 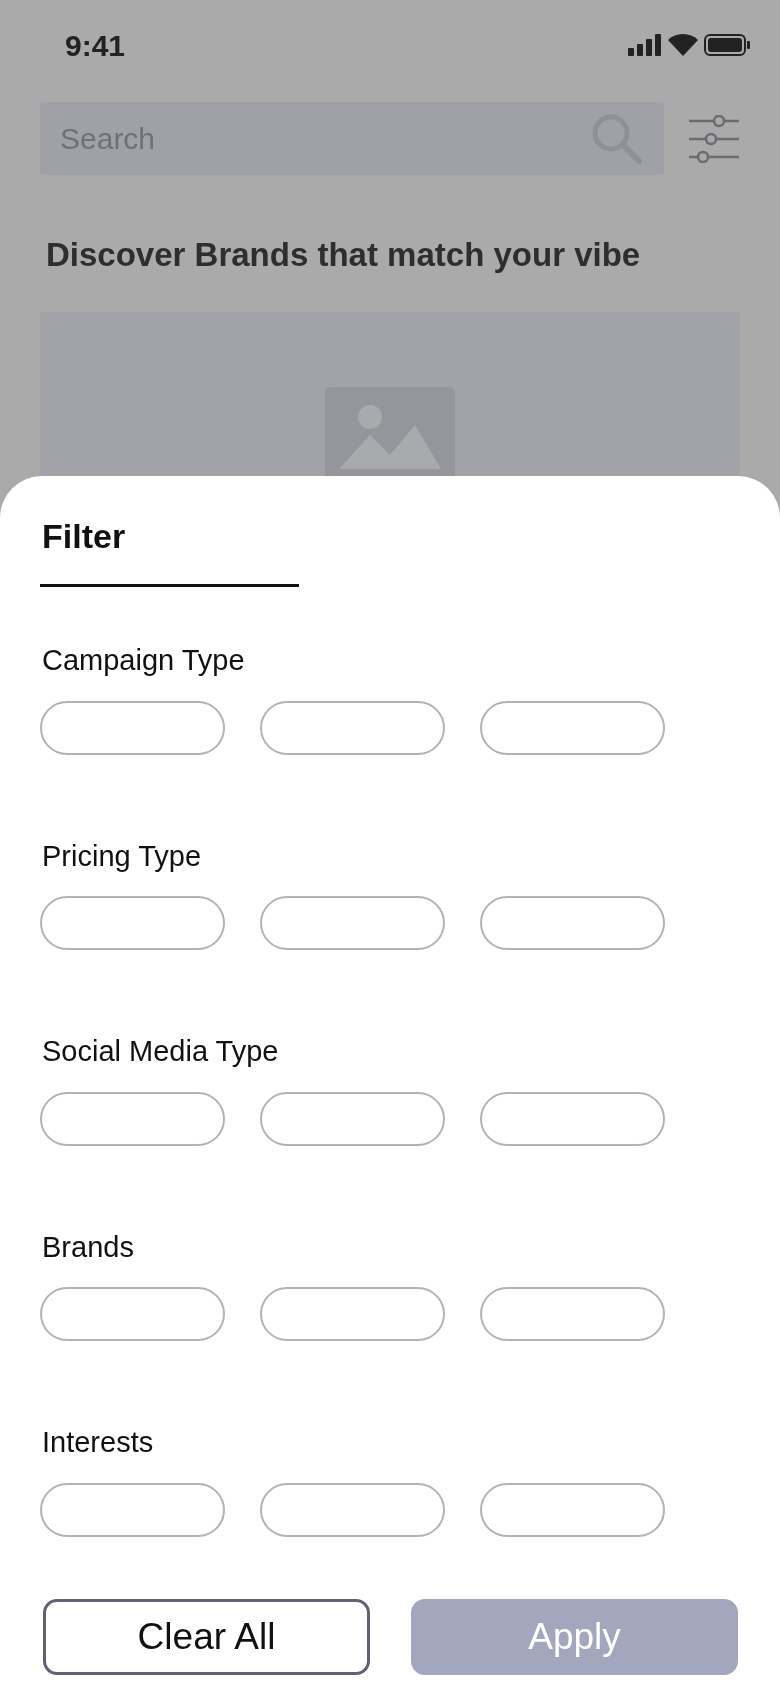 What do you see at coordinates (88, 1247) in the screenshot?
I see `section-label: Brands` at bounding box center [88, 1247].